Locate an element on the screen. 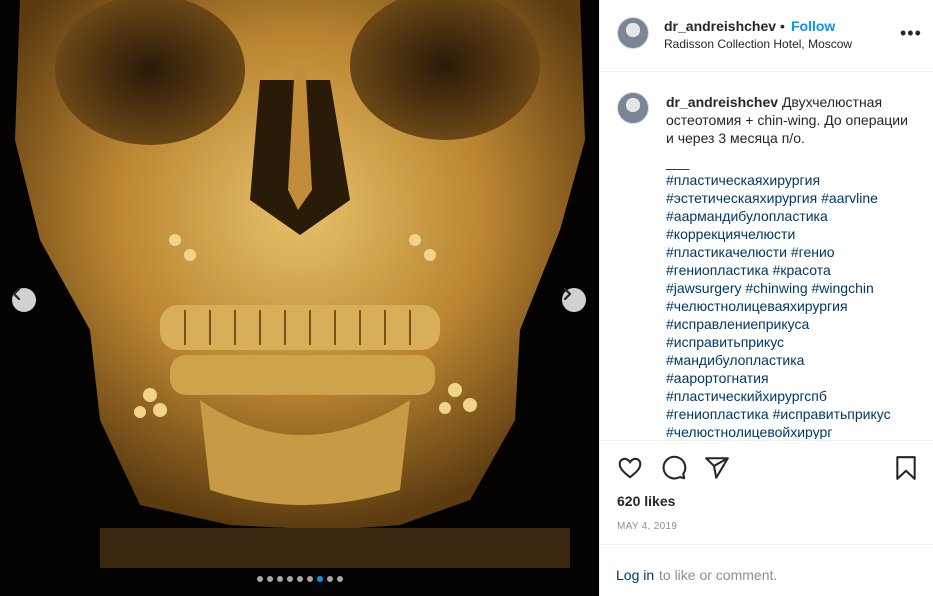 This screenshot has height=596, width=933. carousel-indicator is located at coordinates (299, 579).